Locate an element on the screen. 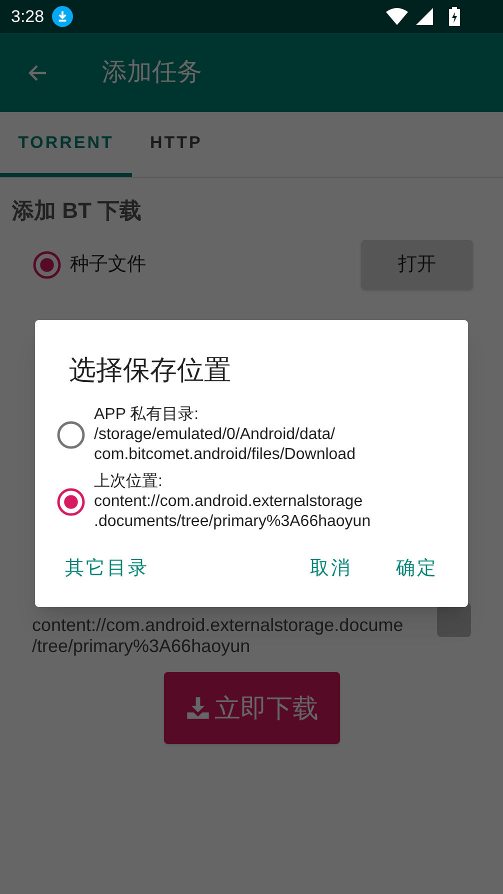 This screenshot has width=503, height=894. option-path: /storage/emulated/0/Android/data/ com.bitcomet.android/files/Download is located at coordinates (225, 444).